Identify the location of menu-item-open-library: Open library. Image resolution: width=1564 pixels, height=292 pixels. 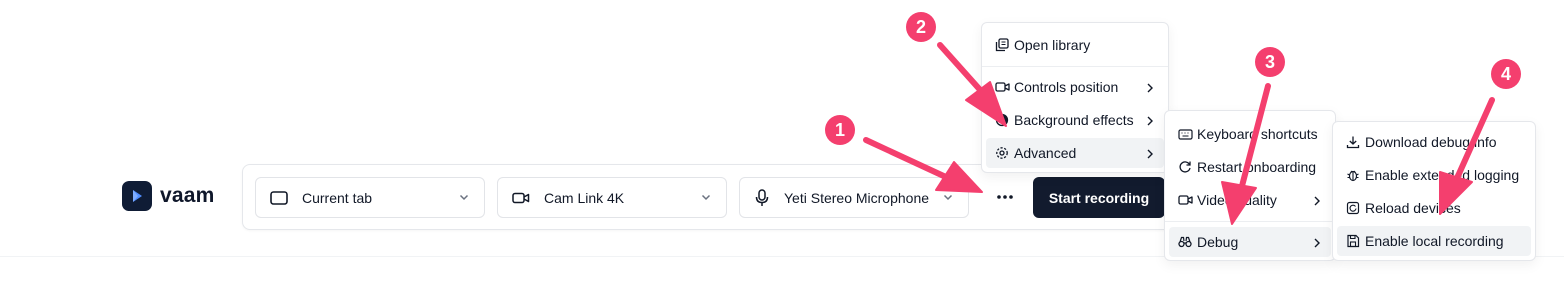
(1075, 45).